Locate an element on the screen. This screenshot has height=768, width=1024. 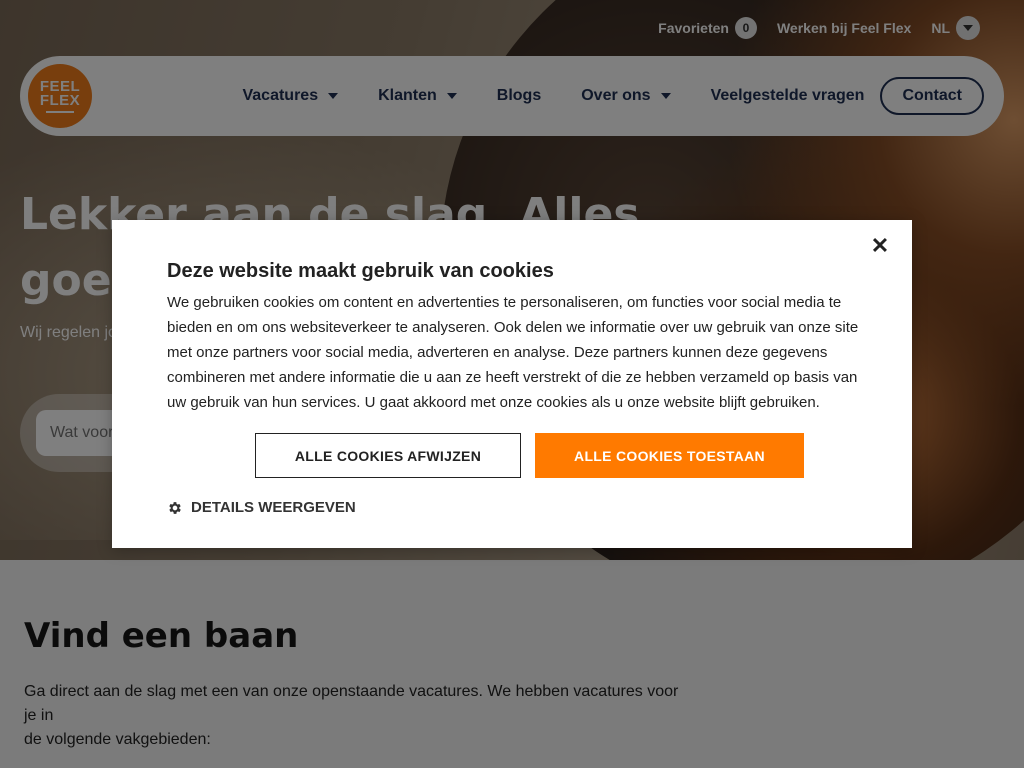
gear-icon is located at coordinates (175, 507).